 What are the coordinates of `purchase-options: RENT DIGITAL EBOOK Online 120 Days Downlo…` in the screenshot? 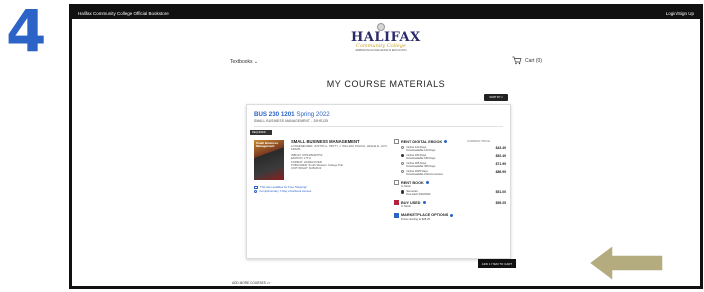 It's located at (450, 180).